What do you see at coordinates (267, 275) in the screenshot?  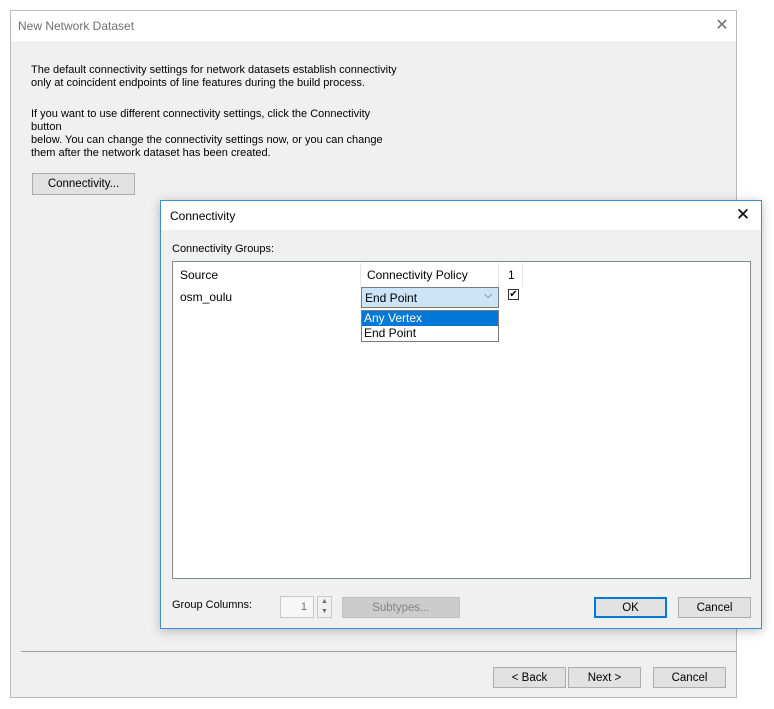 I see `column-header-source: Source` at bounding box center [267, 275].